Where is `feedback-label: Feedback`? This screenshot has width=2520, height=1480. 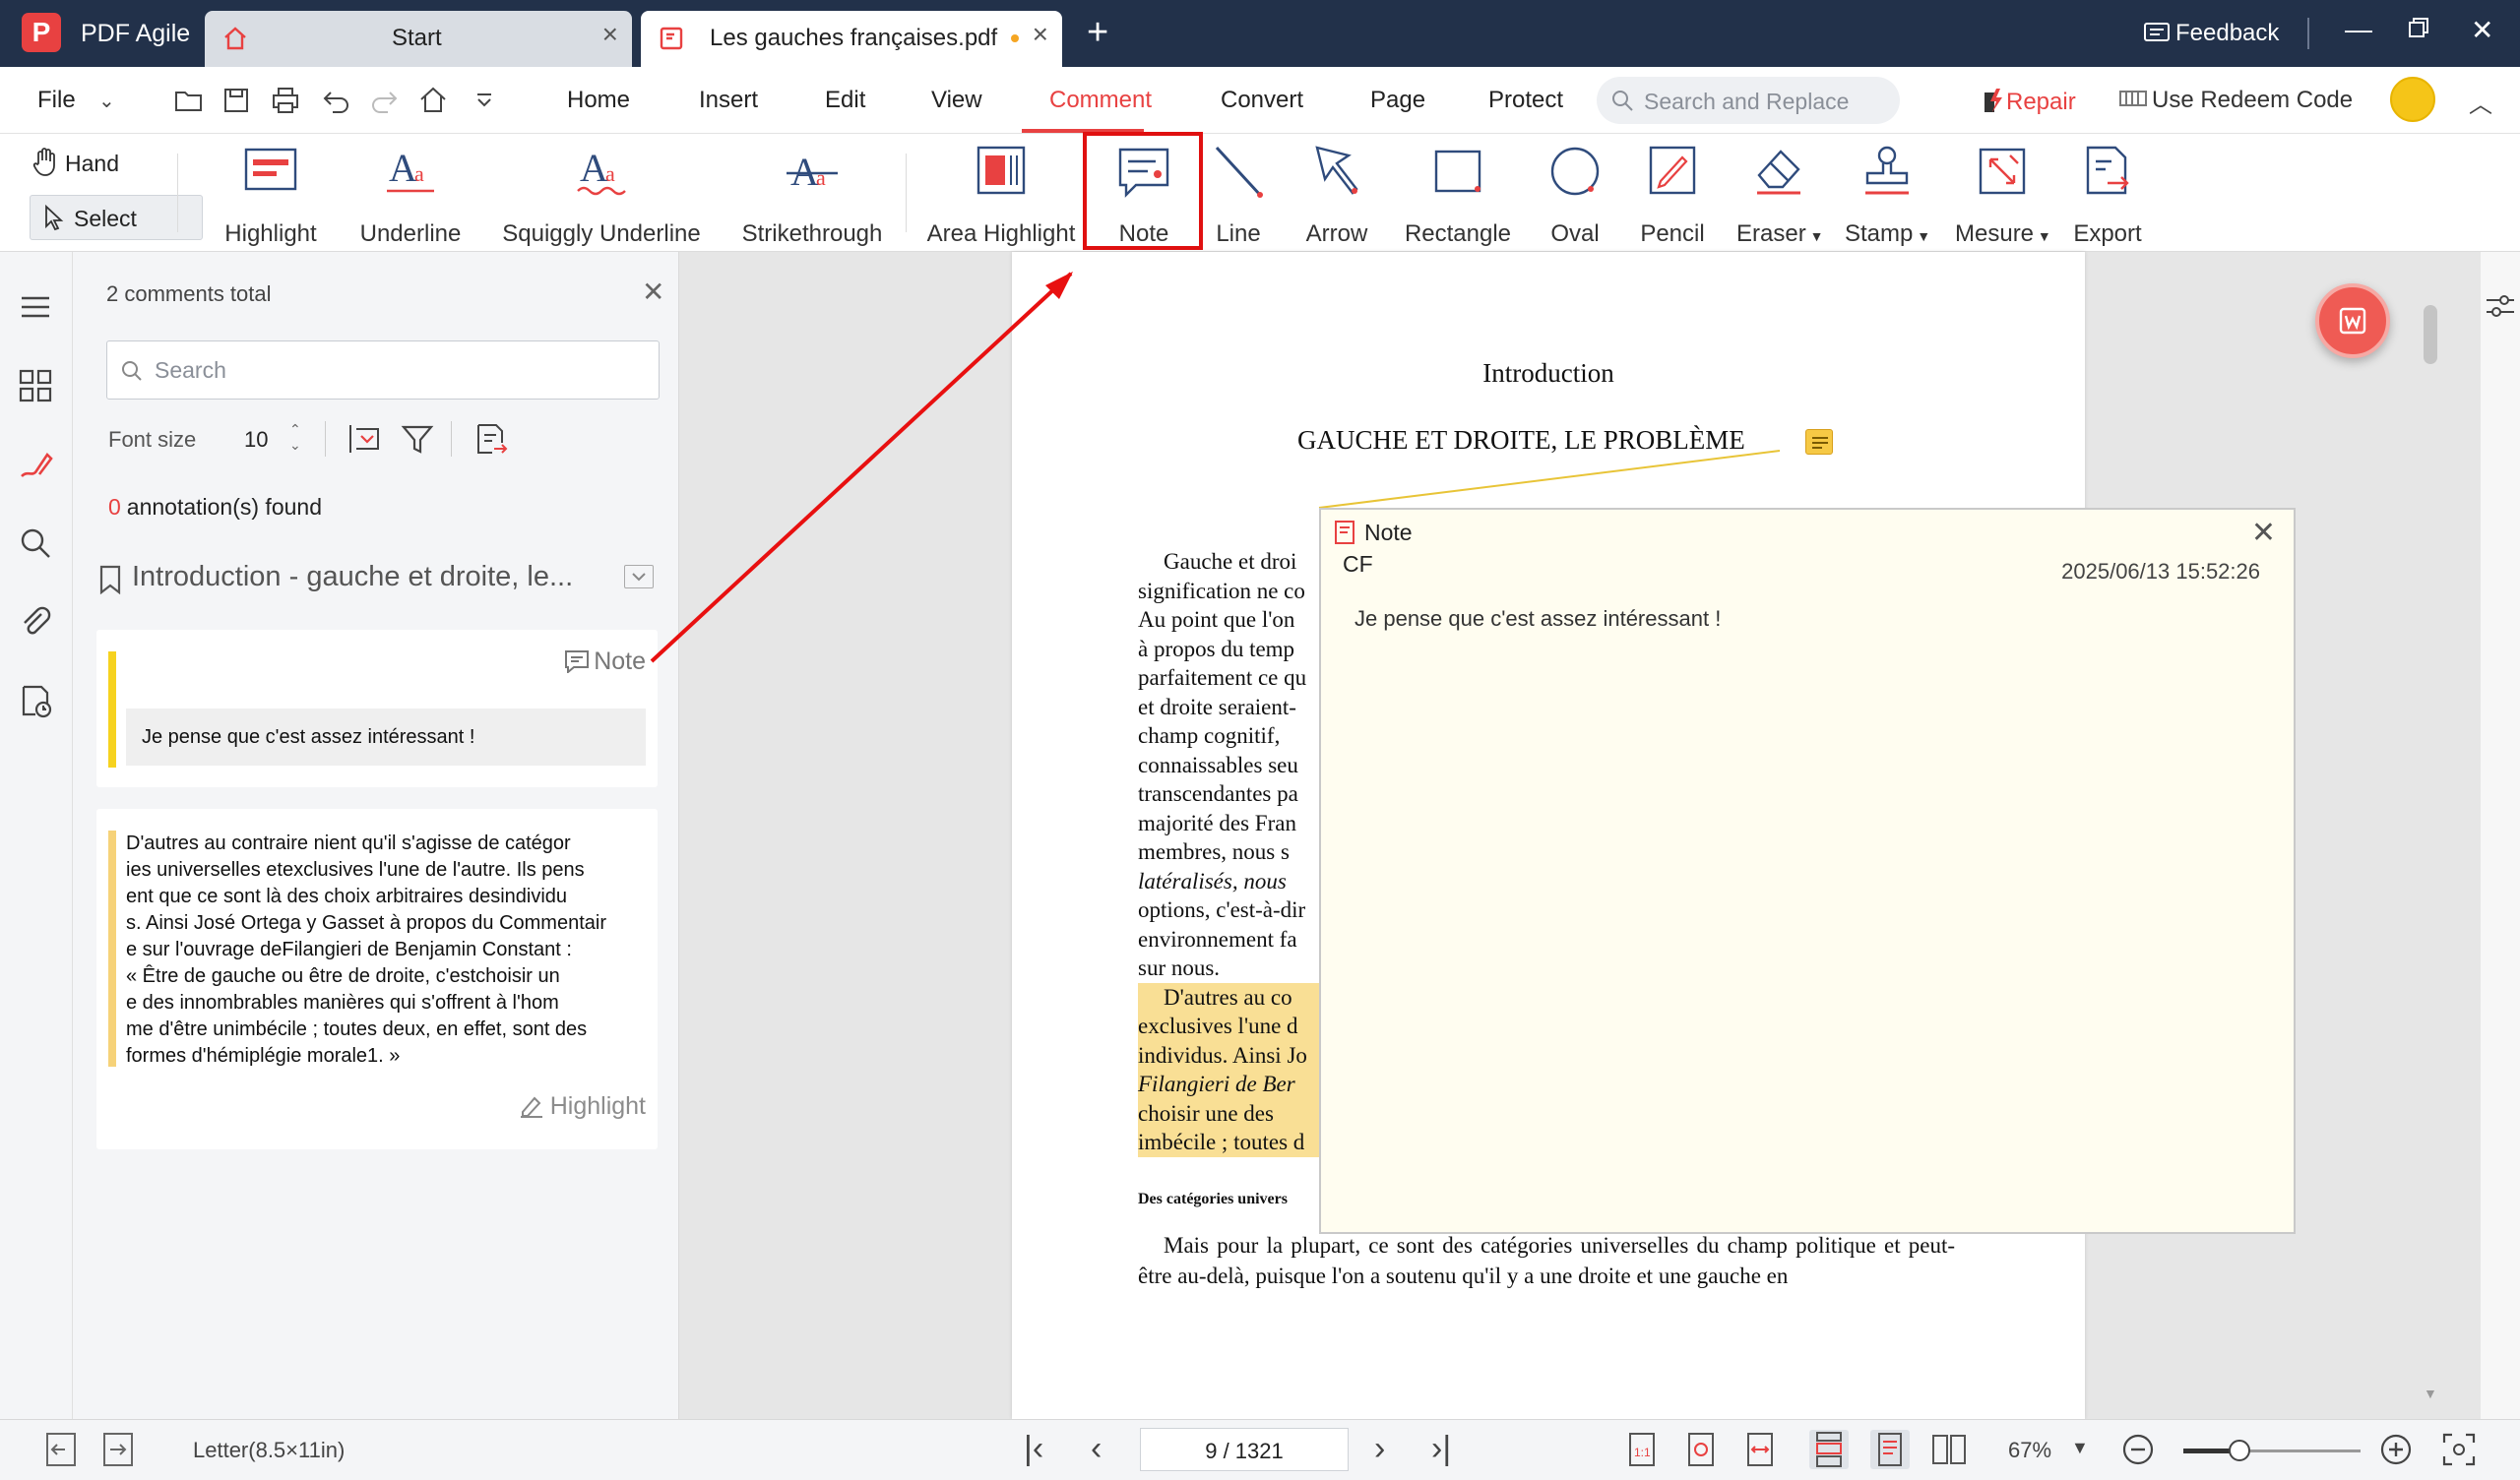
feedback-label: Feedback is located at coordinates (2227, 33).